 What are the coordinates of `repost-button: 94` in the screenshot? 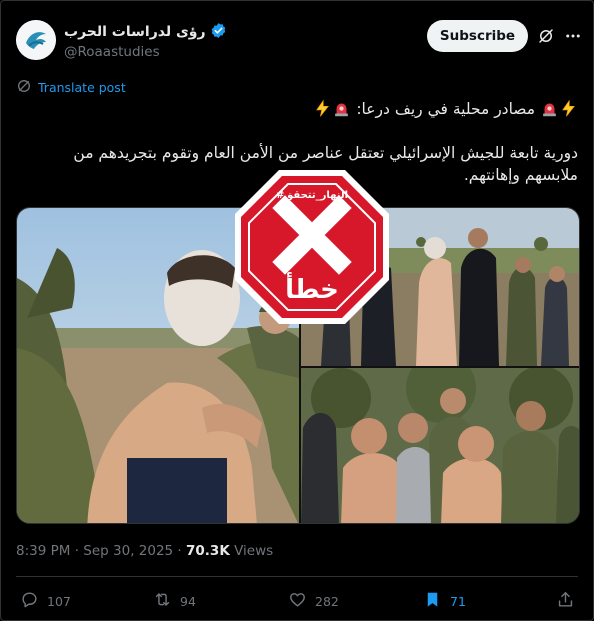 It's located at (174, 601).